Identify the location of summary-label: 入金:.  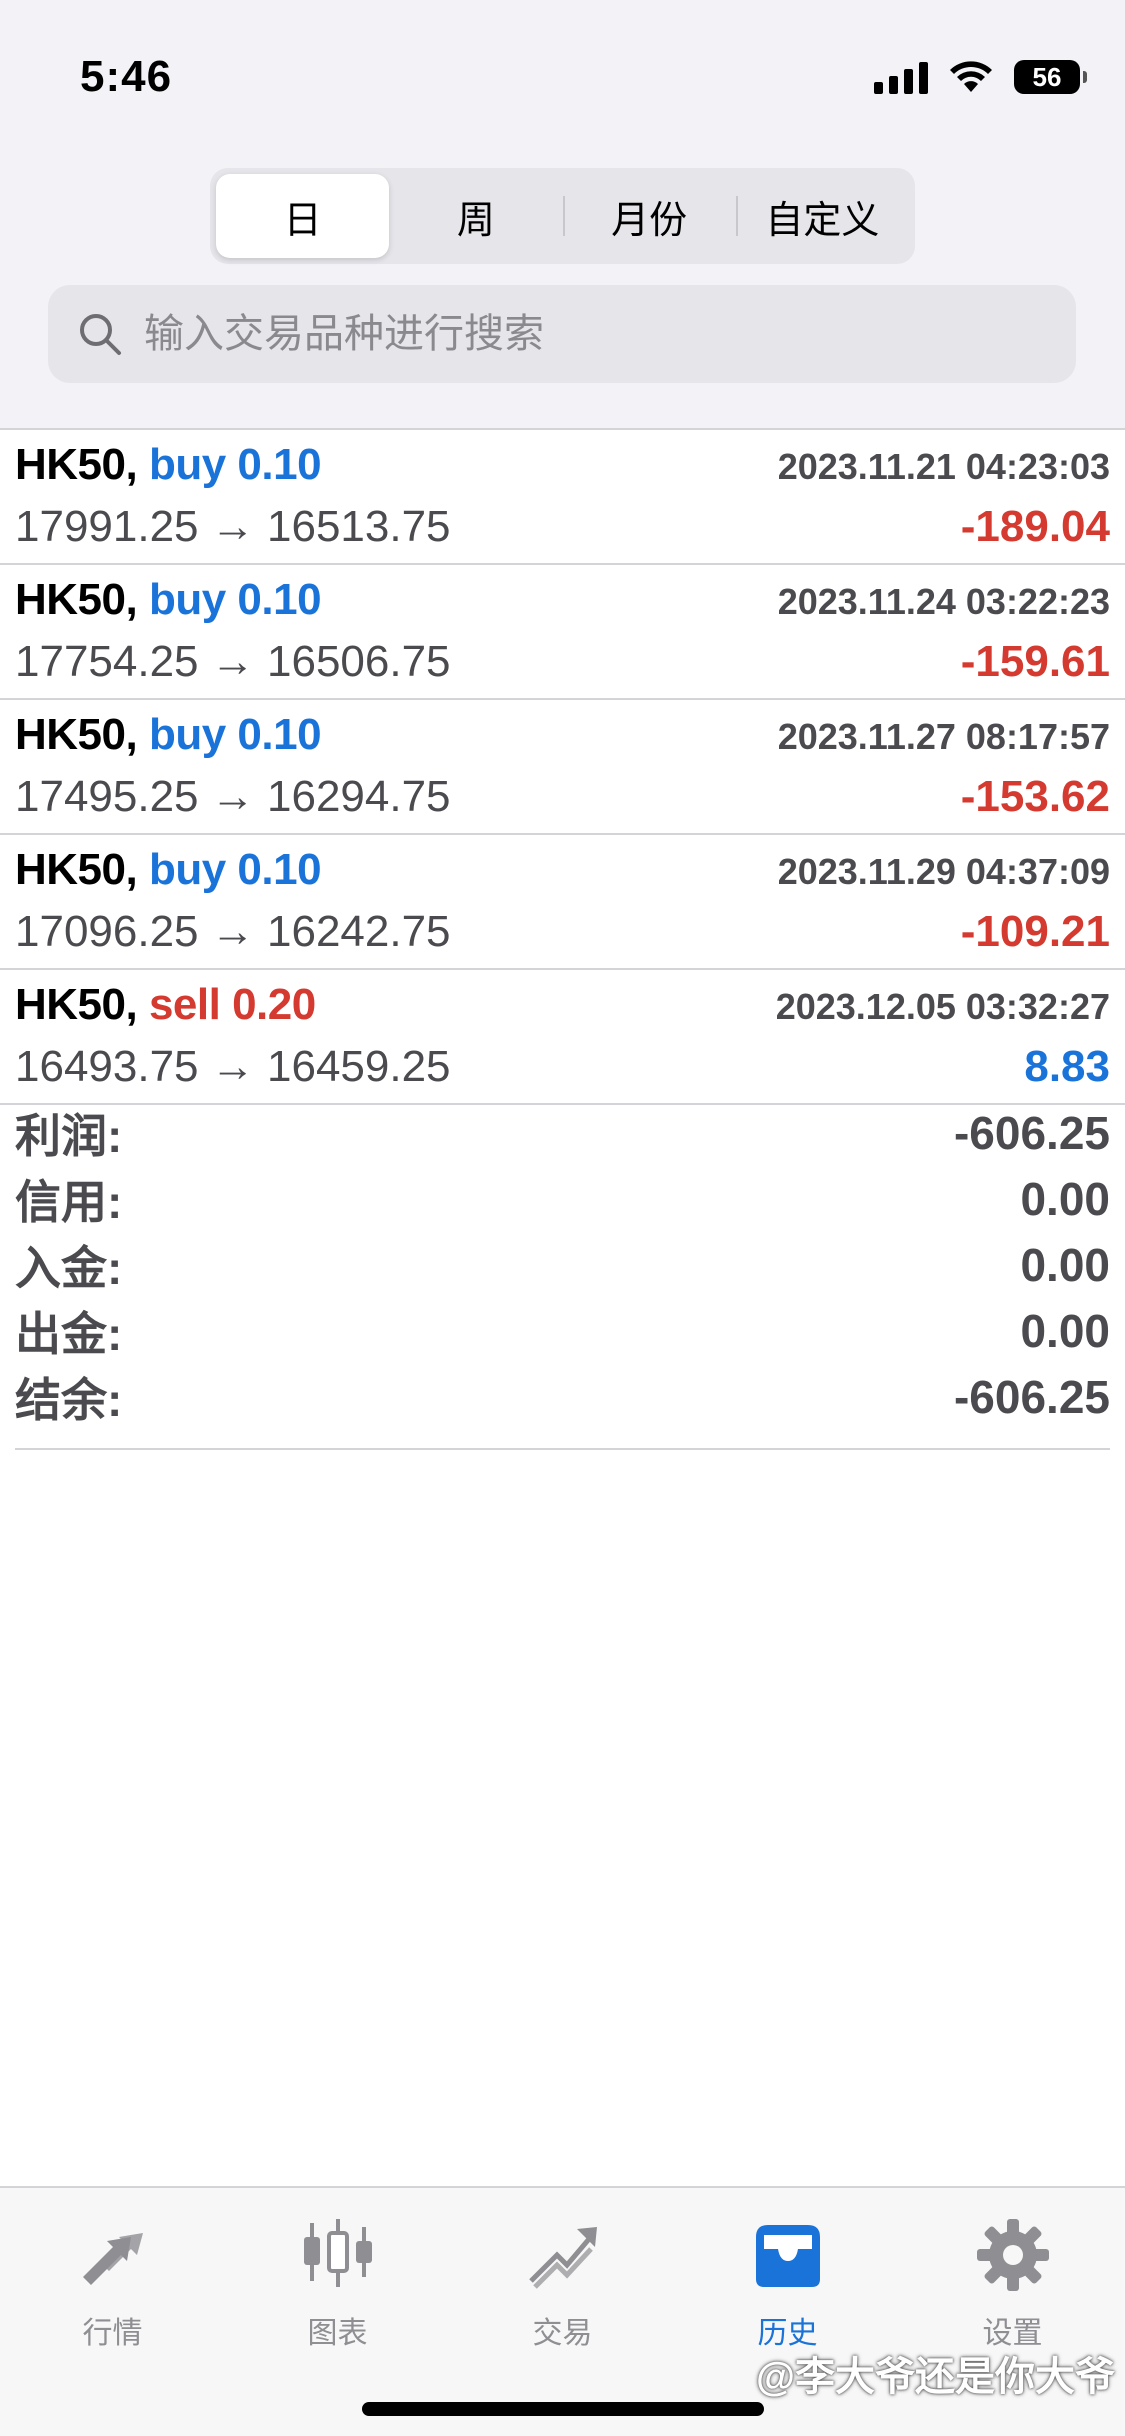
(69, 1268).